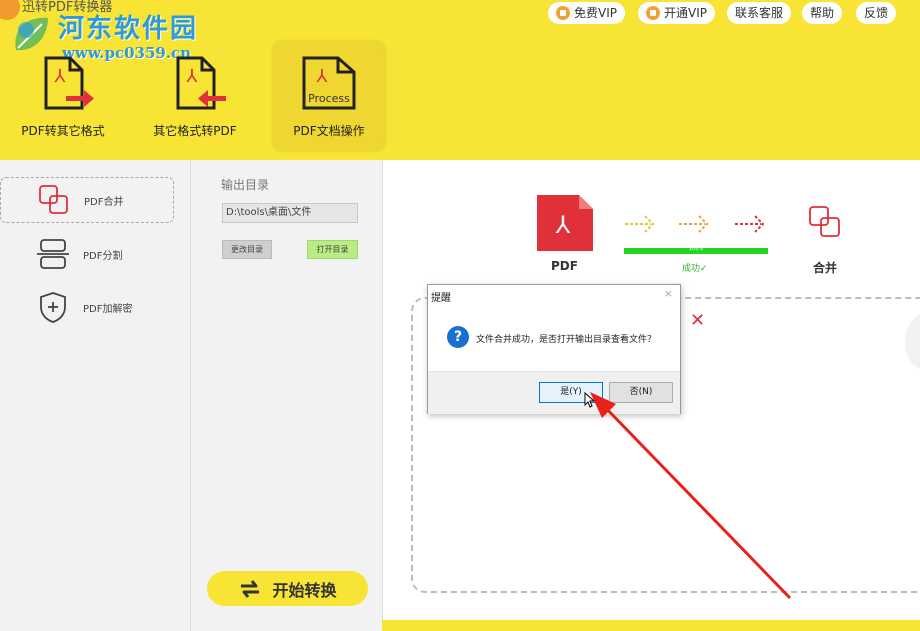 This screenshot has height=631, width=920. I want to click on contact-service-label: 联系客服, so click(759, 13).